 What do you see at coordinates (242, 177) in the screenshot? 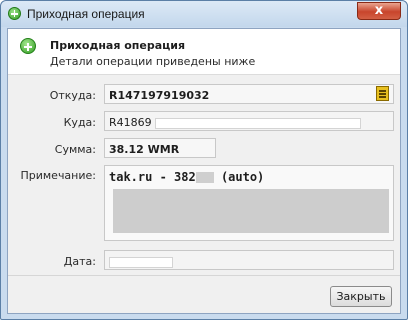
I see `note-suffix: (auto)` at bounding box center [242, 177].